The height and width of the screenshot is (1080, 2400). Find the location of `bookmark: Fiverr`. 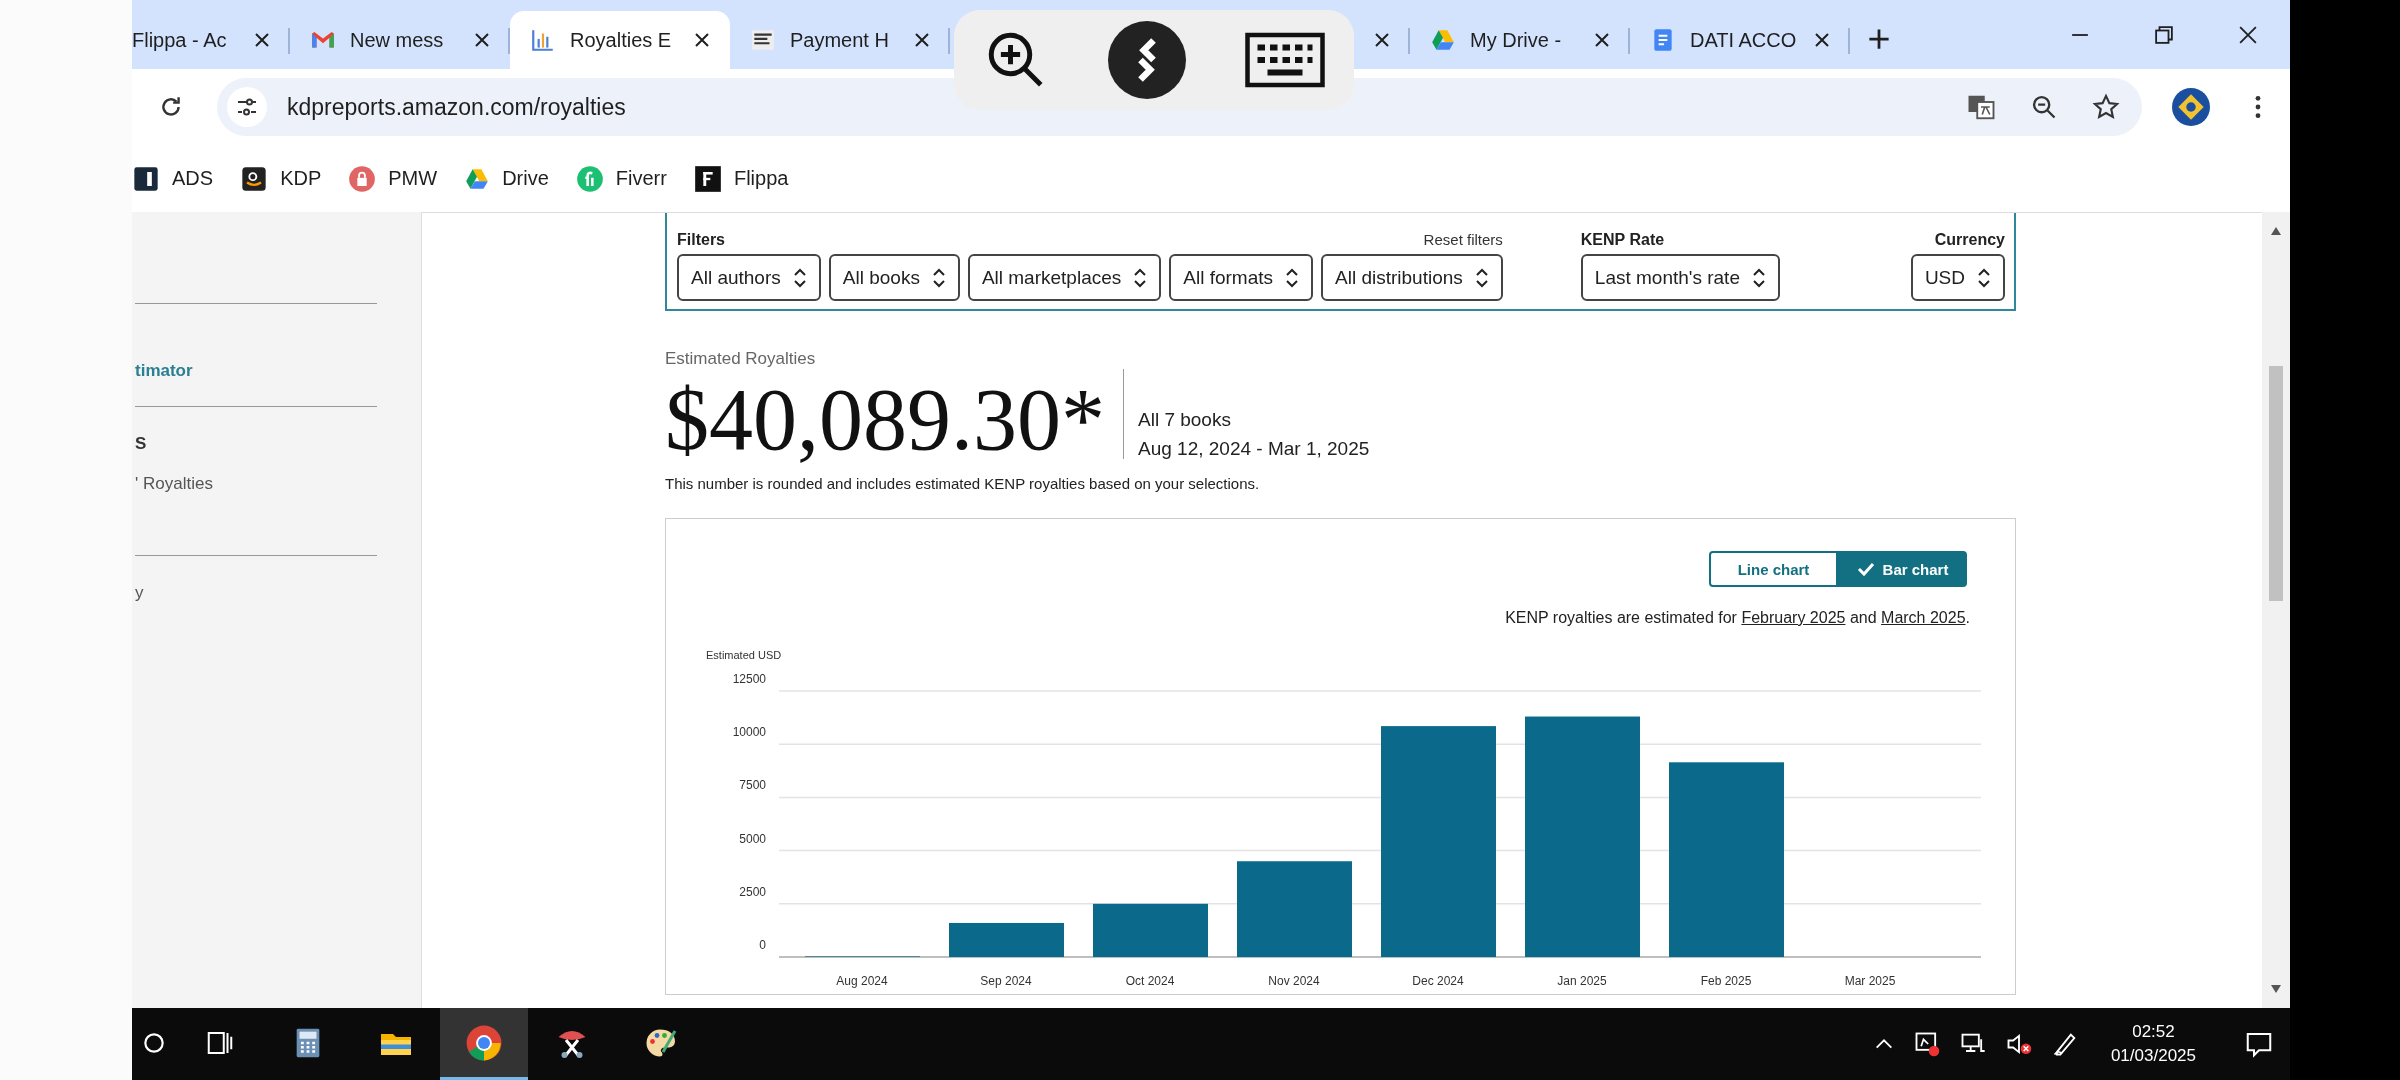

bookmark: Fiverr is located at coordinates (621, 178).